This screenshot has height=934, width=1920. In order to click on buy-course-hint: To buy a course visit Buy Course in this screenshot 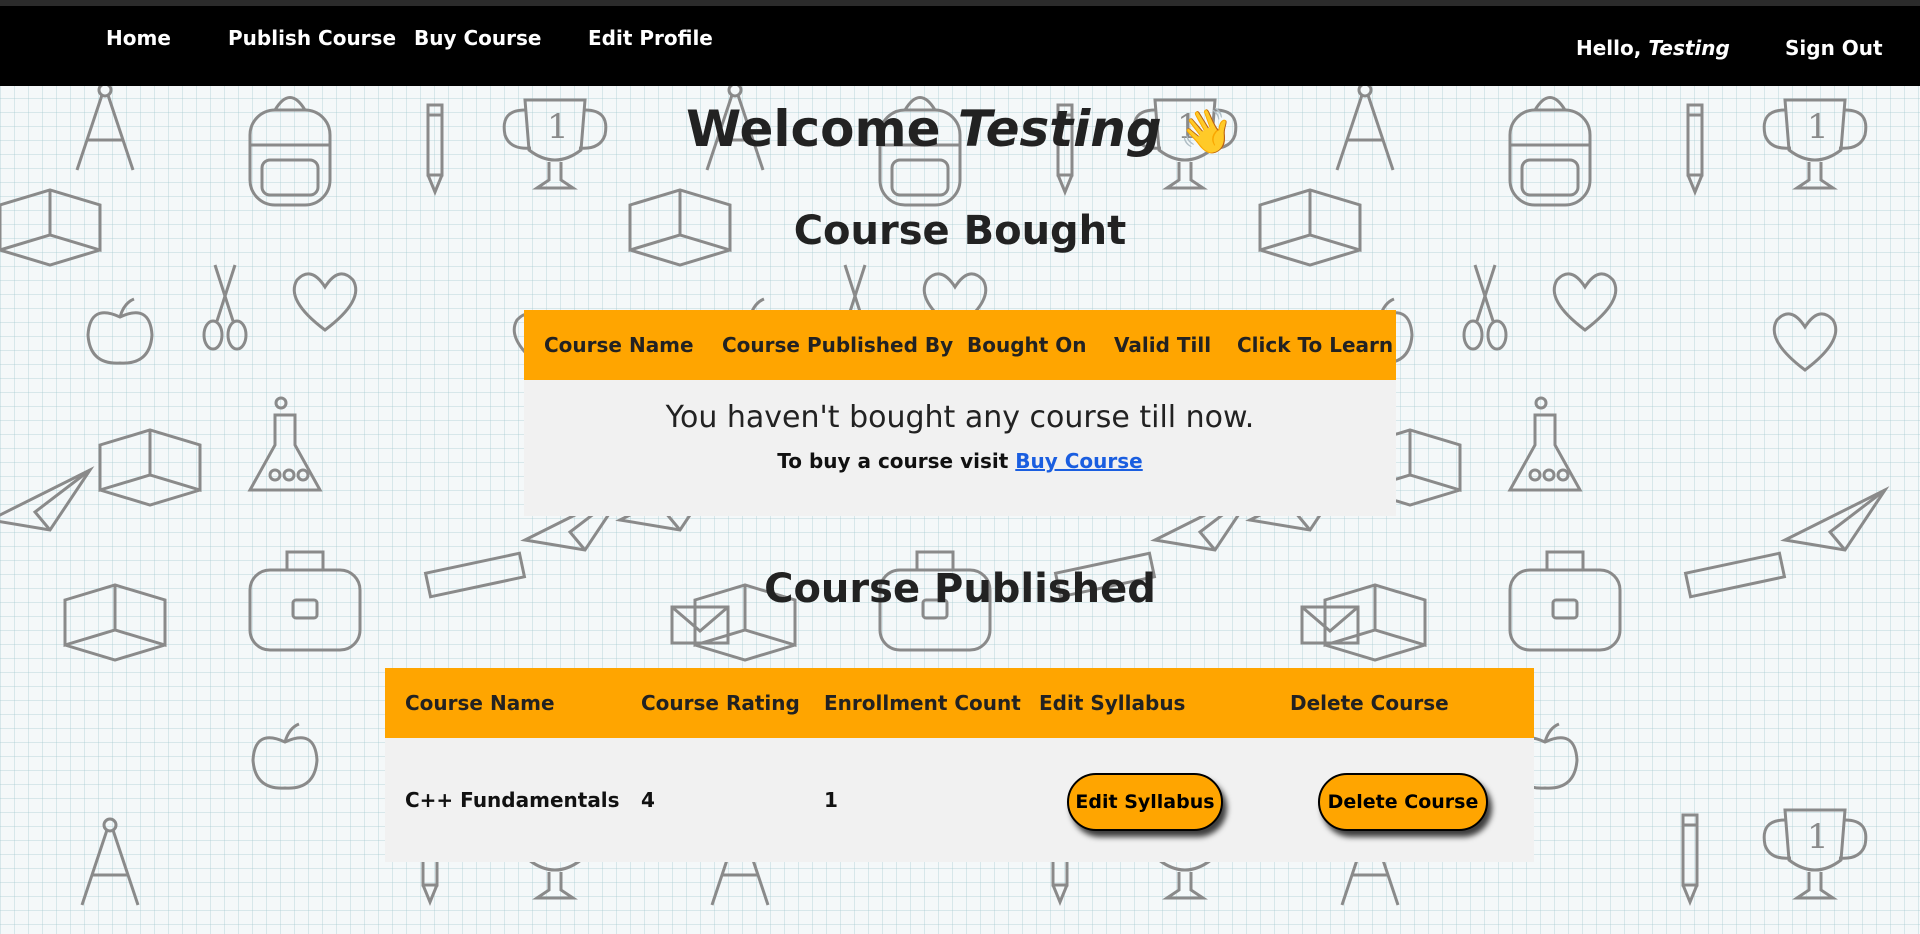, I will do `click(960, 461)`.